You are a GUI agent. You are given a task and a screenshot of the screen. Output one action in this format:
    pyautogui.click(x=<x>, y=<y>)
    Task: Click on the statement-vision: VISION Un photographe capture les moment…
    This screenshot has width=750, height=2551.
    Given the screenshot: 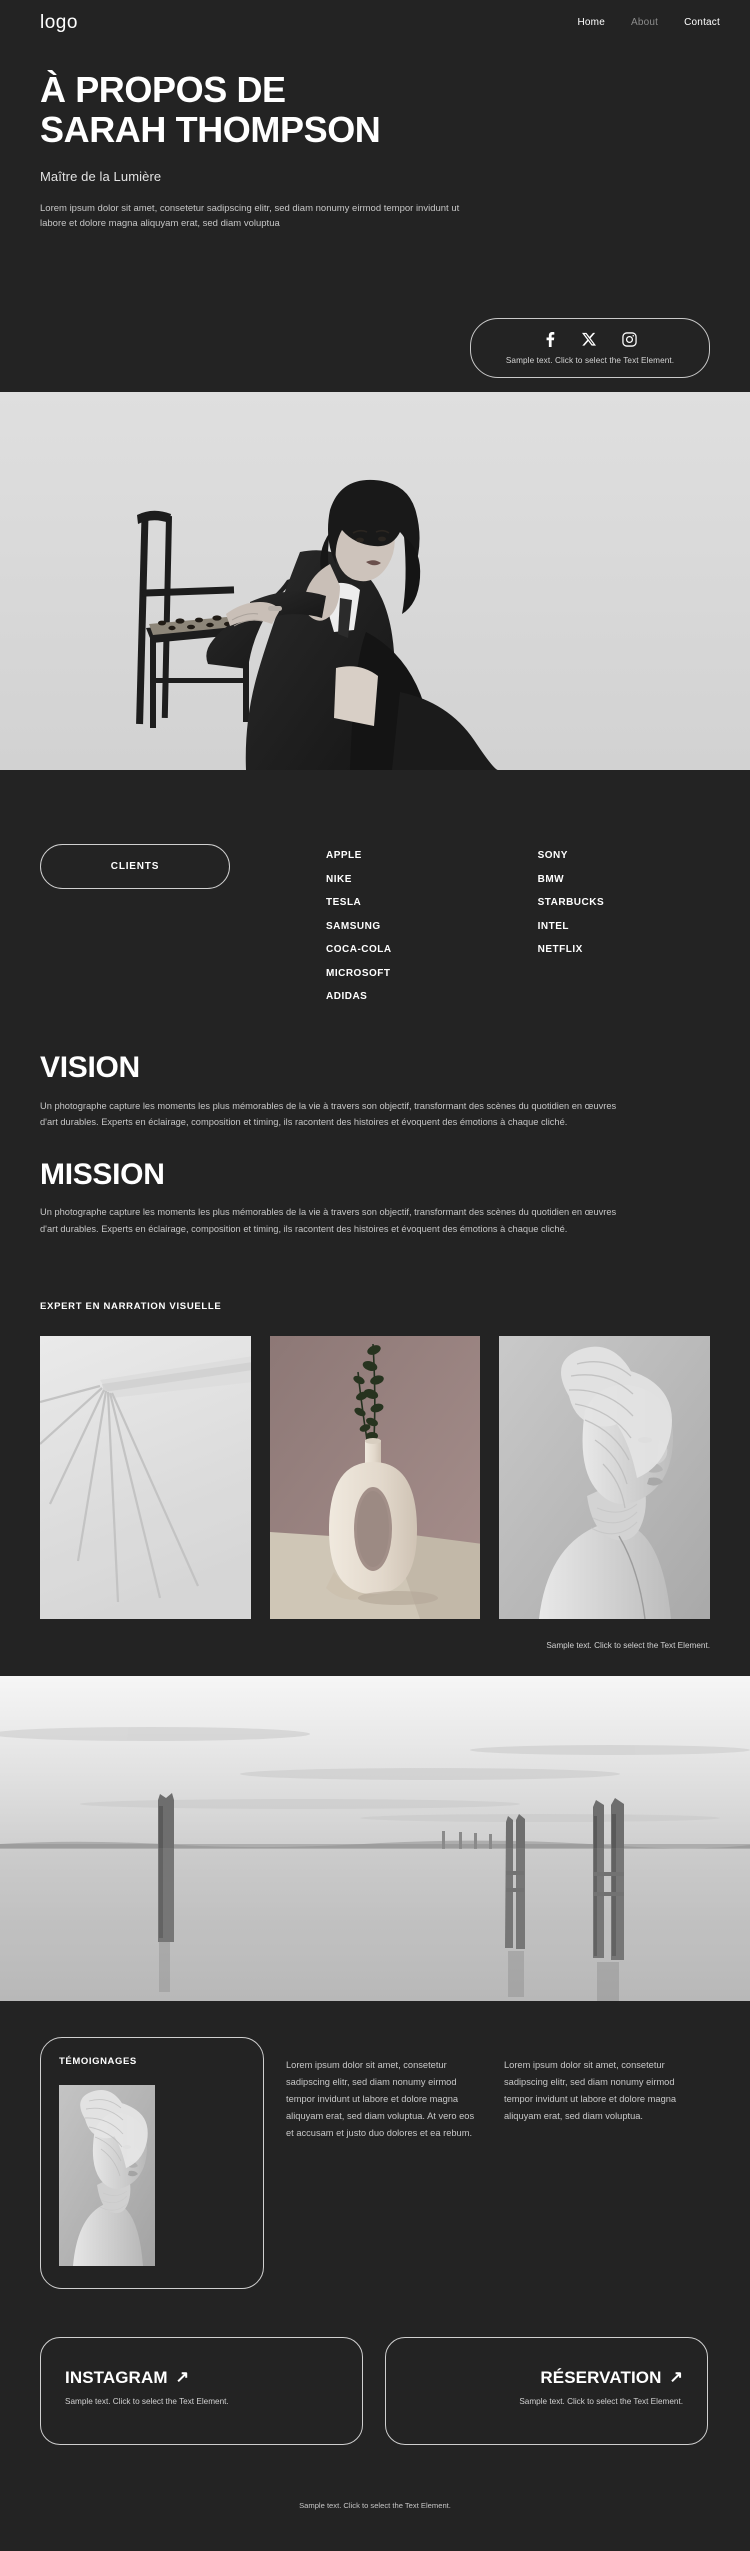 What is the action you would take?
    pyautogui.click(x=375, y=1091)
    